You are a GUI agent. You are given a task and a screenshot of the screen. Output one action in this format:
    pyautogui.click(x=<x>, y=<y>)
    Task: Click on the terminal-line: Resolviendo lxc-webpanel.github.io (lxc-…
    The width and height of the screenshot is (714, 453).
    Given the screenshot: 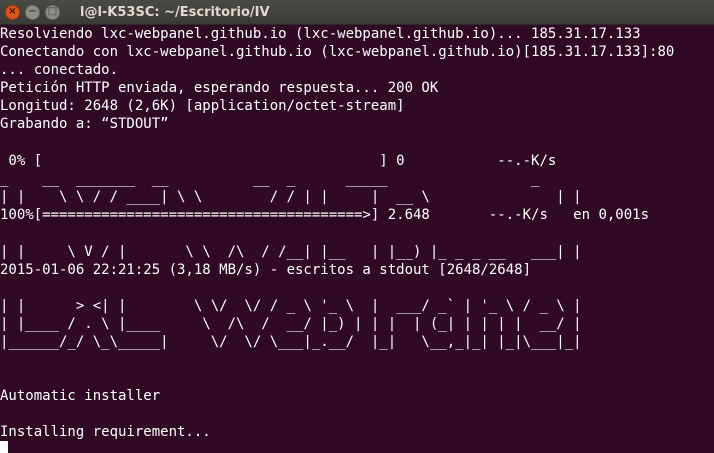 What is the action you would take?
    pyautogui.click(x=320, y=34)
    